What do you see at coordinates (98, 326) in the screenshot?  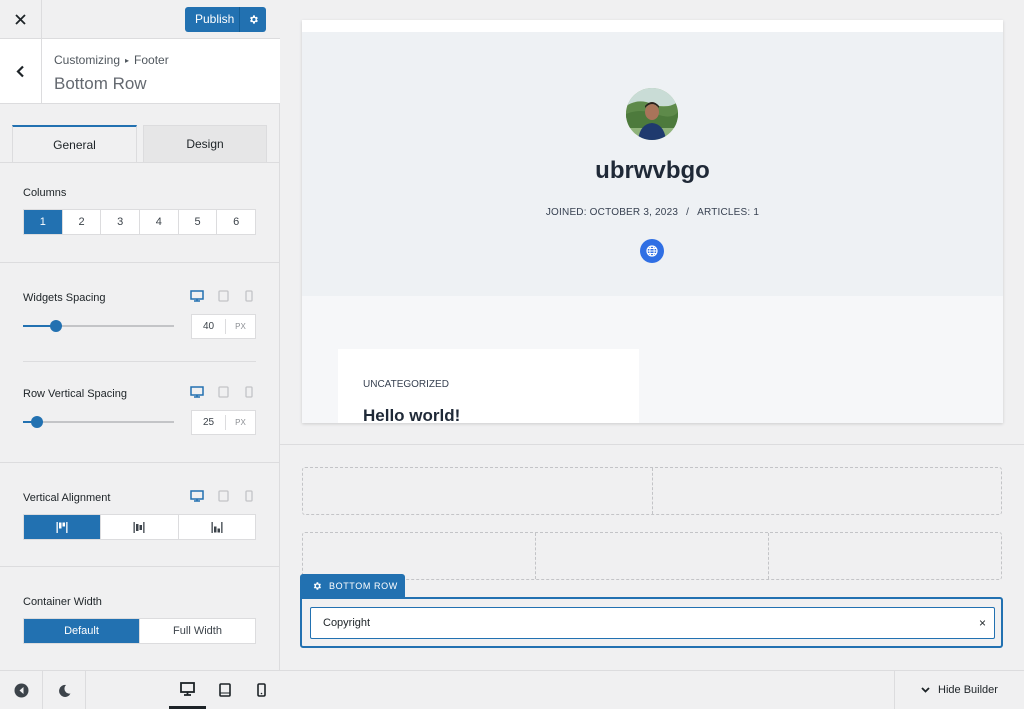 I see `widgets-spacing-slider` at bounding box center [98, 326].